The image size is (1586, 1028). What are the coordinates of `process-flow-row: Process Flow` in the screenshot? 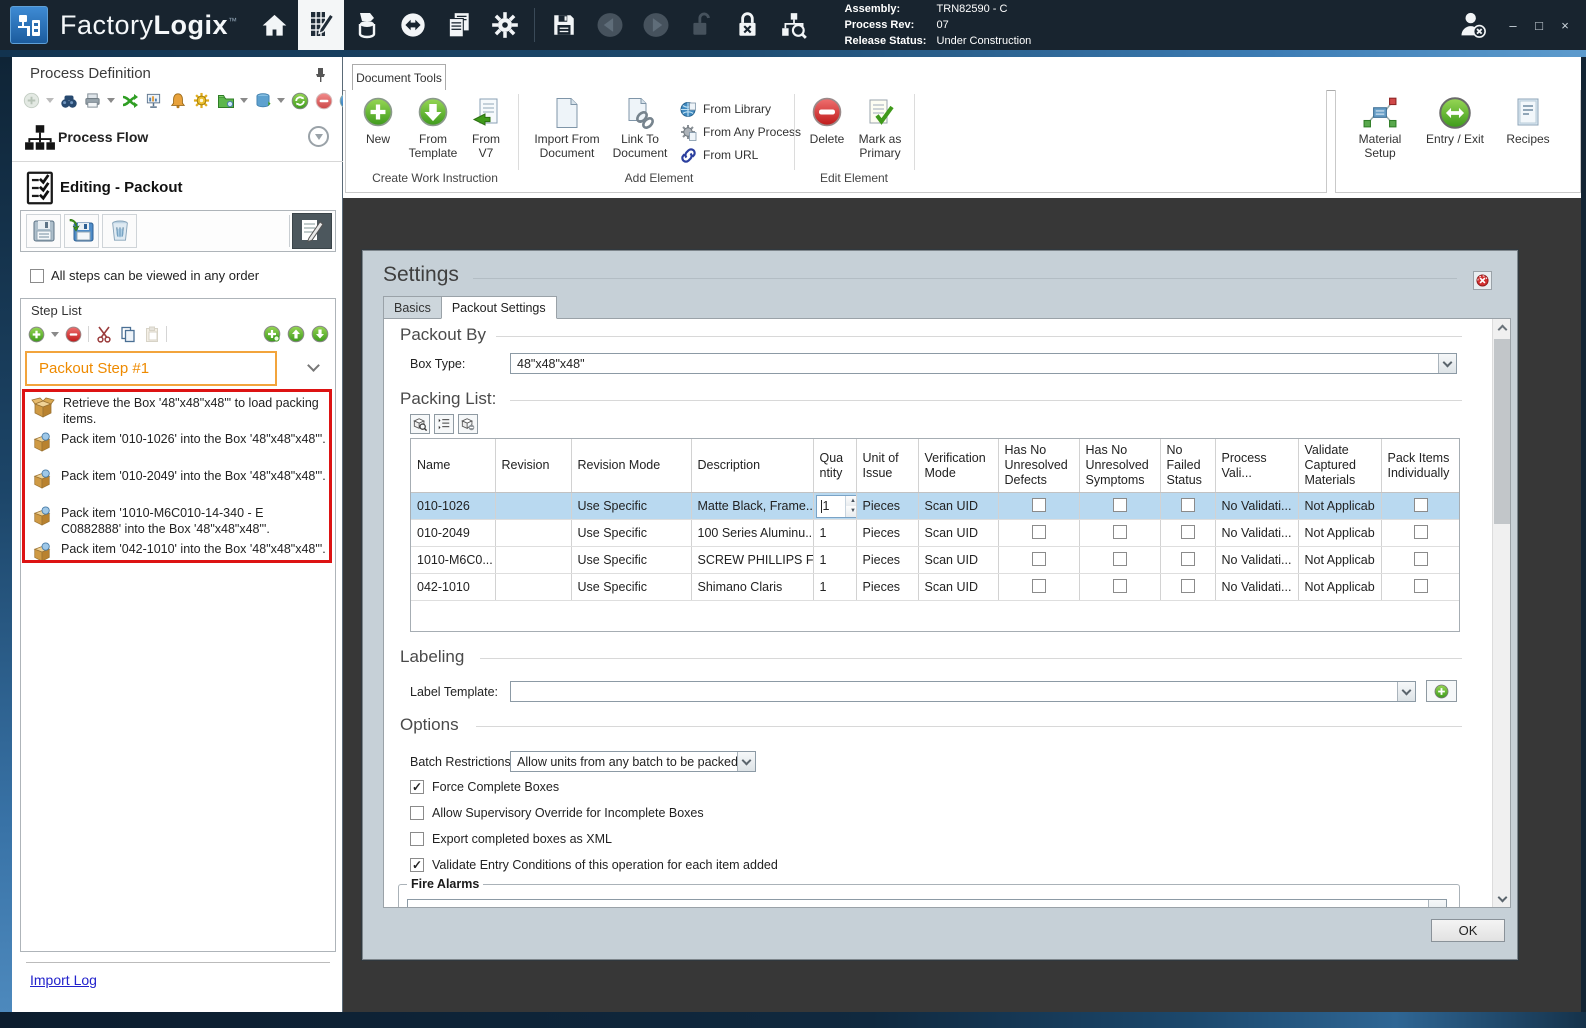 It's located at (177, 138).